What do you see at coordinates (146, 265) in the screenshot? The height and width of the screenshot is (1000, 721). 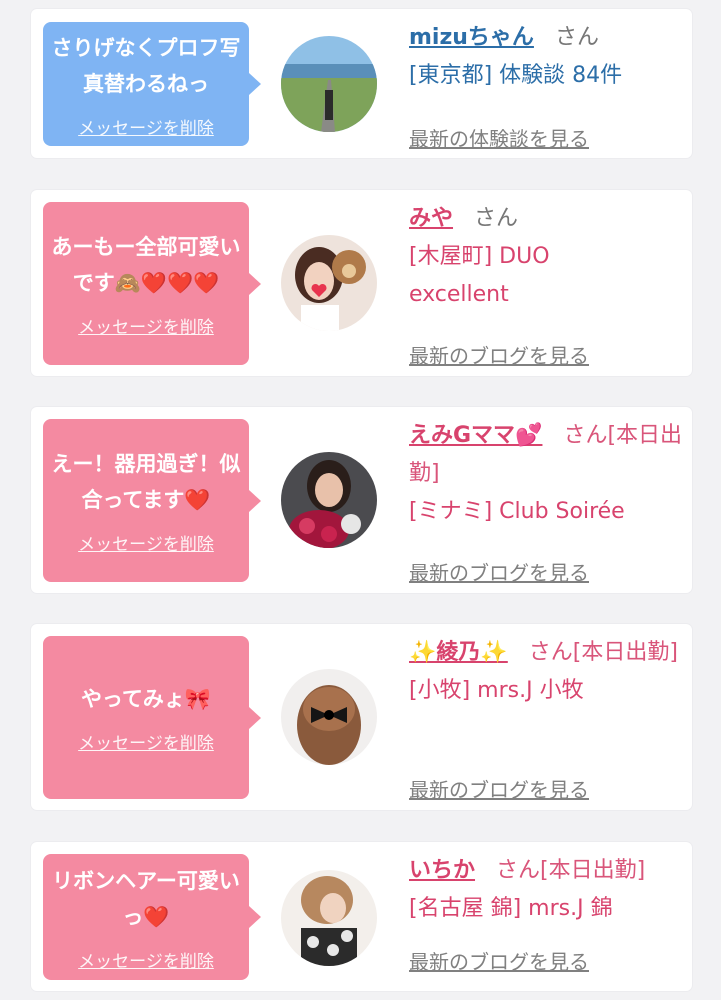 I see `message-text: あーもー全部可愛いです🙈❤️❤️❤️` at bounding box center [146, 265].